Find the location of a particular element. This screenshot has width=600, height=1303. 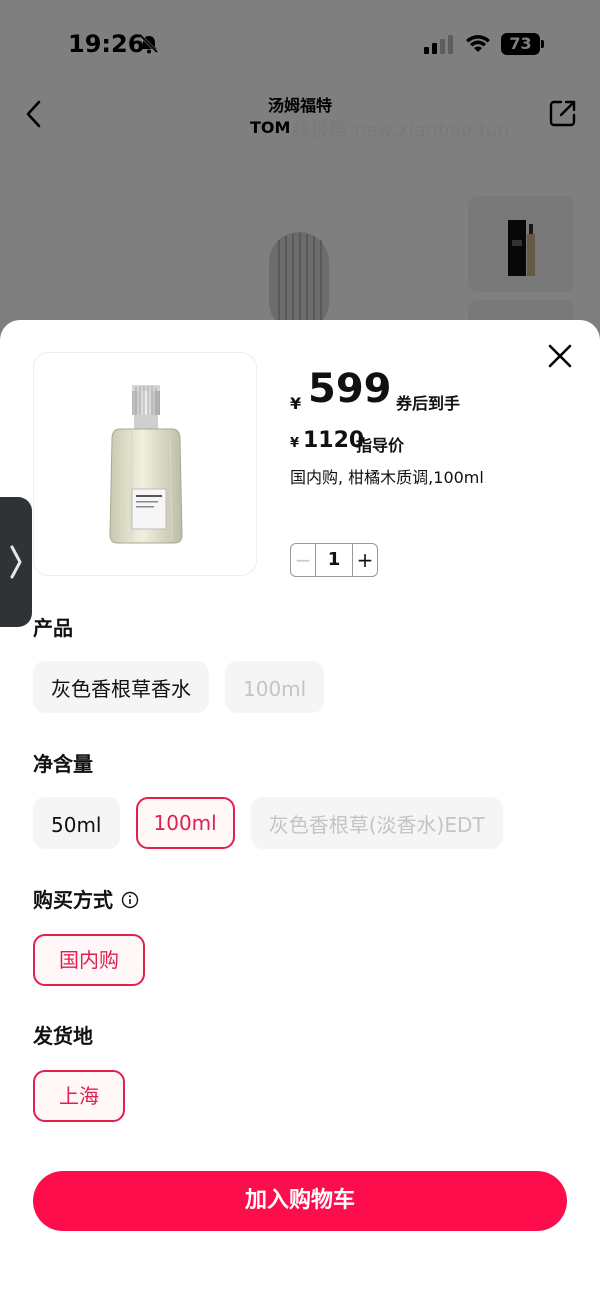

chevron-right-icon is located at coordinates (16, 562).